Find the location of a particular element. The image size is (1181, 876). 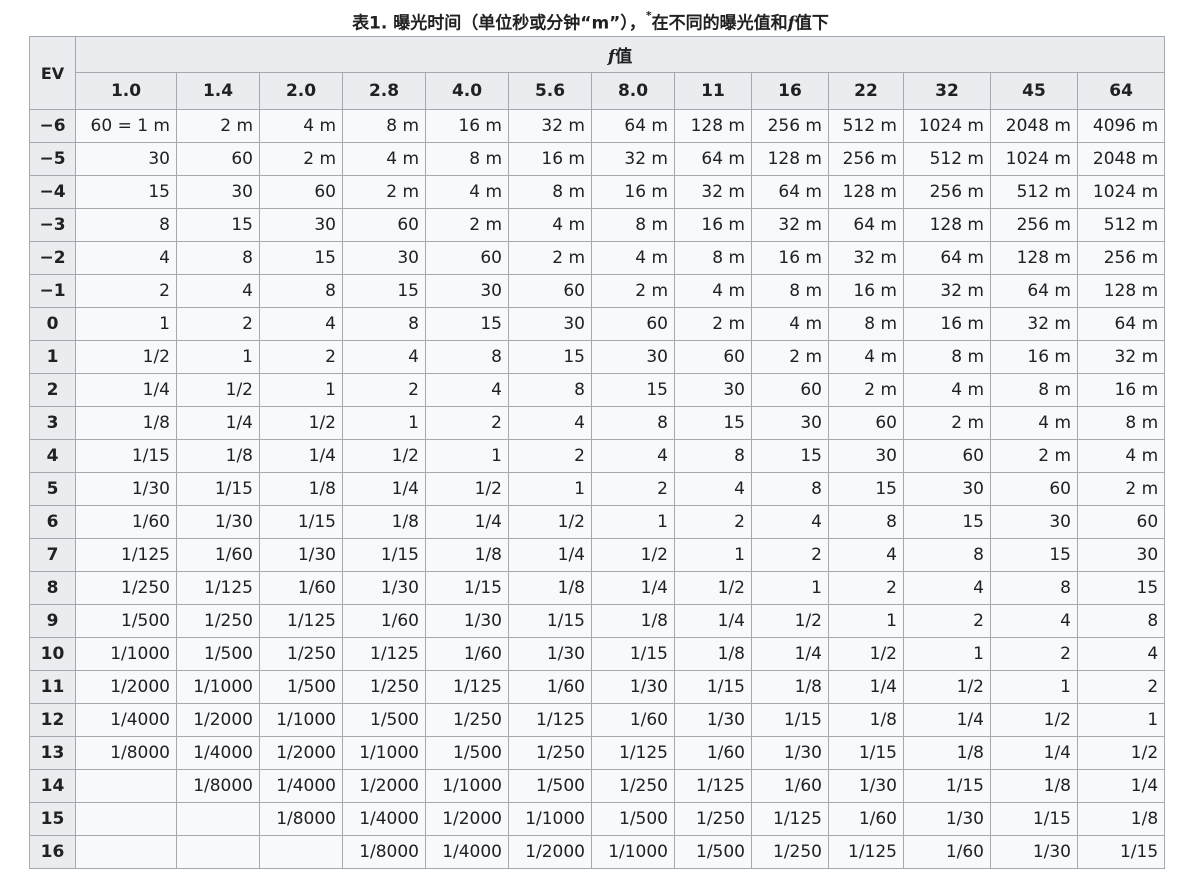

ev-row-header: 3 is located at coordinates (52, 423).